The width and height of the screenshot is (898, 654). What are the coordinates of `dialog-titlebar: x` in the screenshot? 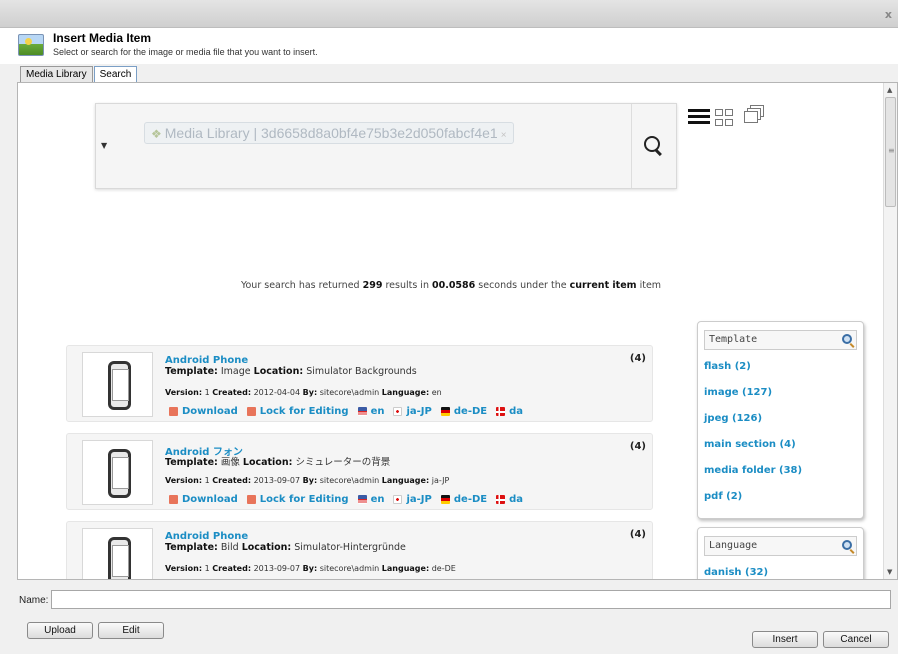 It's located at (449, 14).